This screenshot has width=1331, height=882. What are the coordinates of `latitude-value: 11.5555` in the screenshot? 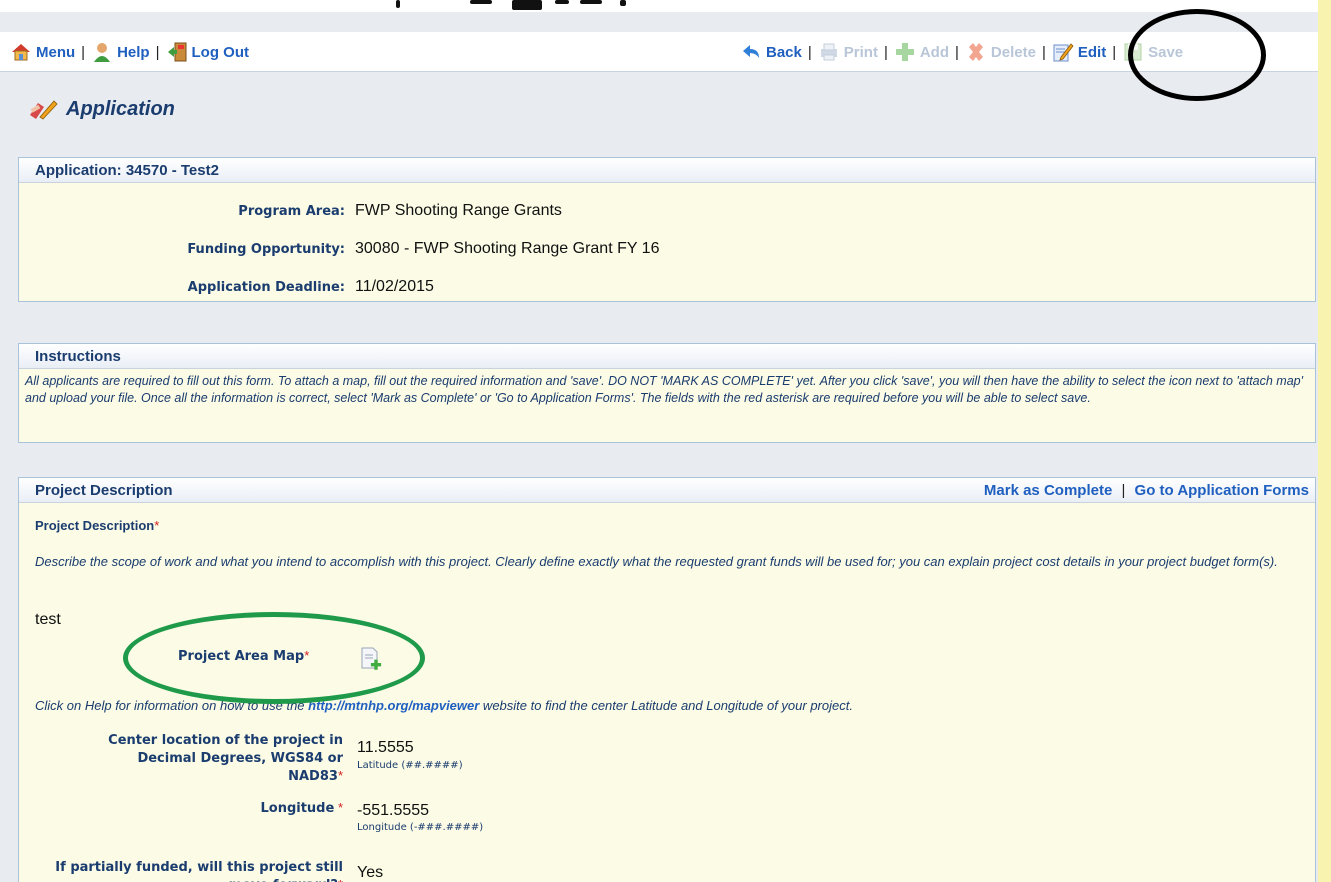 It's located at (385, 747).